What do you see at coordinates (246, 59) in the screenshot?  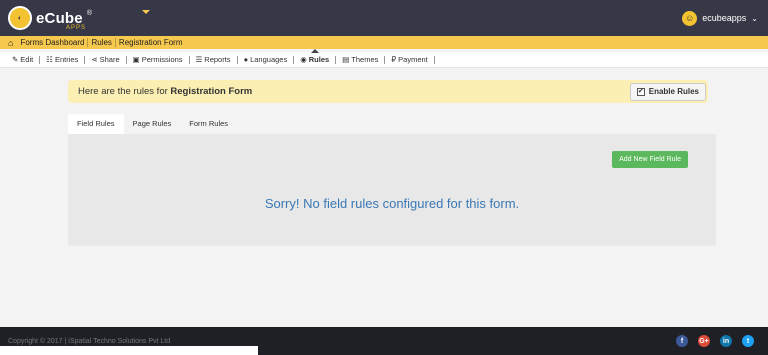 I see `globe-icon: ●` at bounding box center [246, 59].